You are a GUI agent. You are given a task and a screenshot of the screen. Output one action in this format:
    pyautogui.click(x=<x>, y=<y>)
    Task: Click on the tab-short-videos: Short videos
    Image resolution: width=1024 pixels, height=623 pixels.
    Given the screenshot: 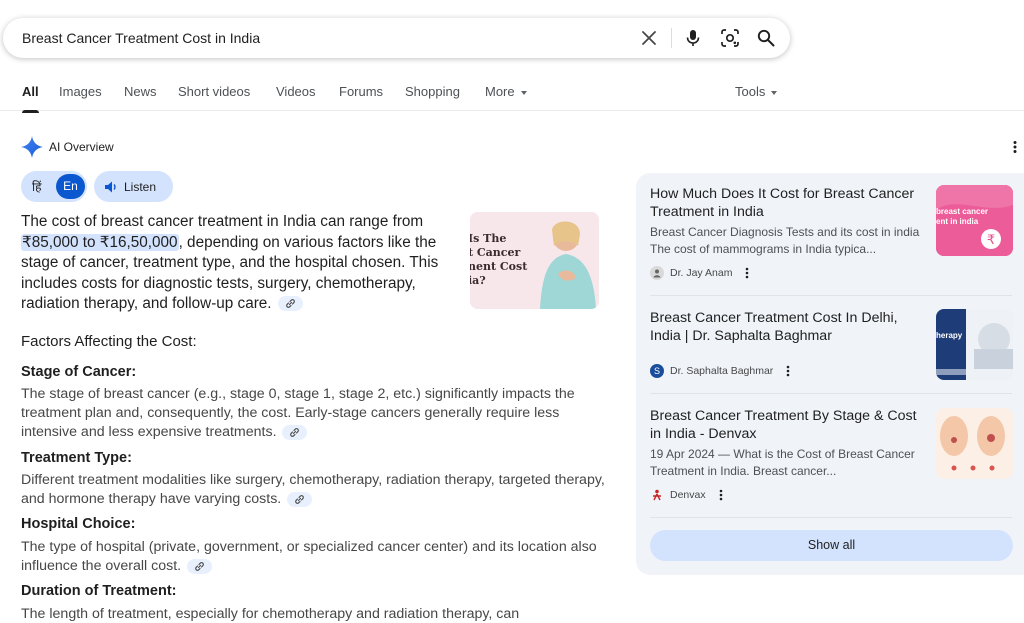 What is the action you would take?
    pyautogui.click(x=214, y=91)
    